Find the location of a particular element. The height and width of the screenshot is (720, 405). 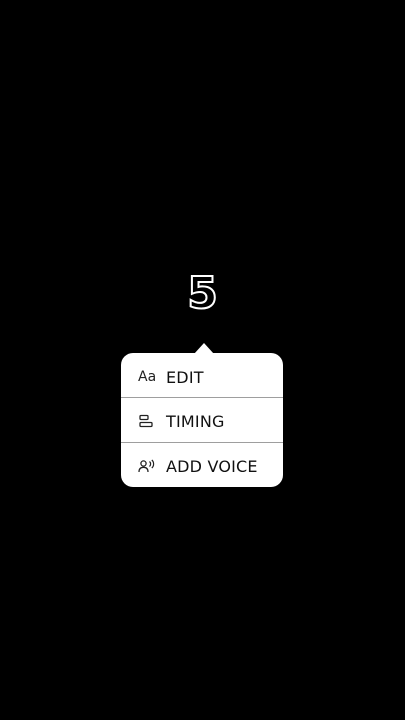

timing-icon is located at coordinates (151, 421).